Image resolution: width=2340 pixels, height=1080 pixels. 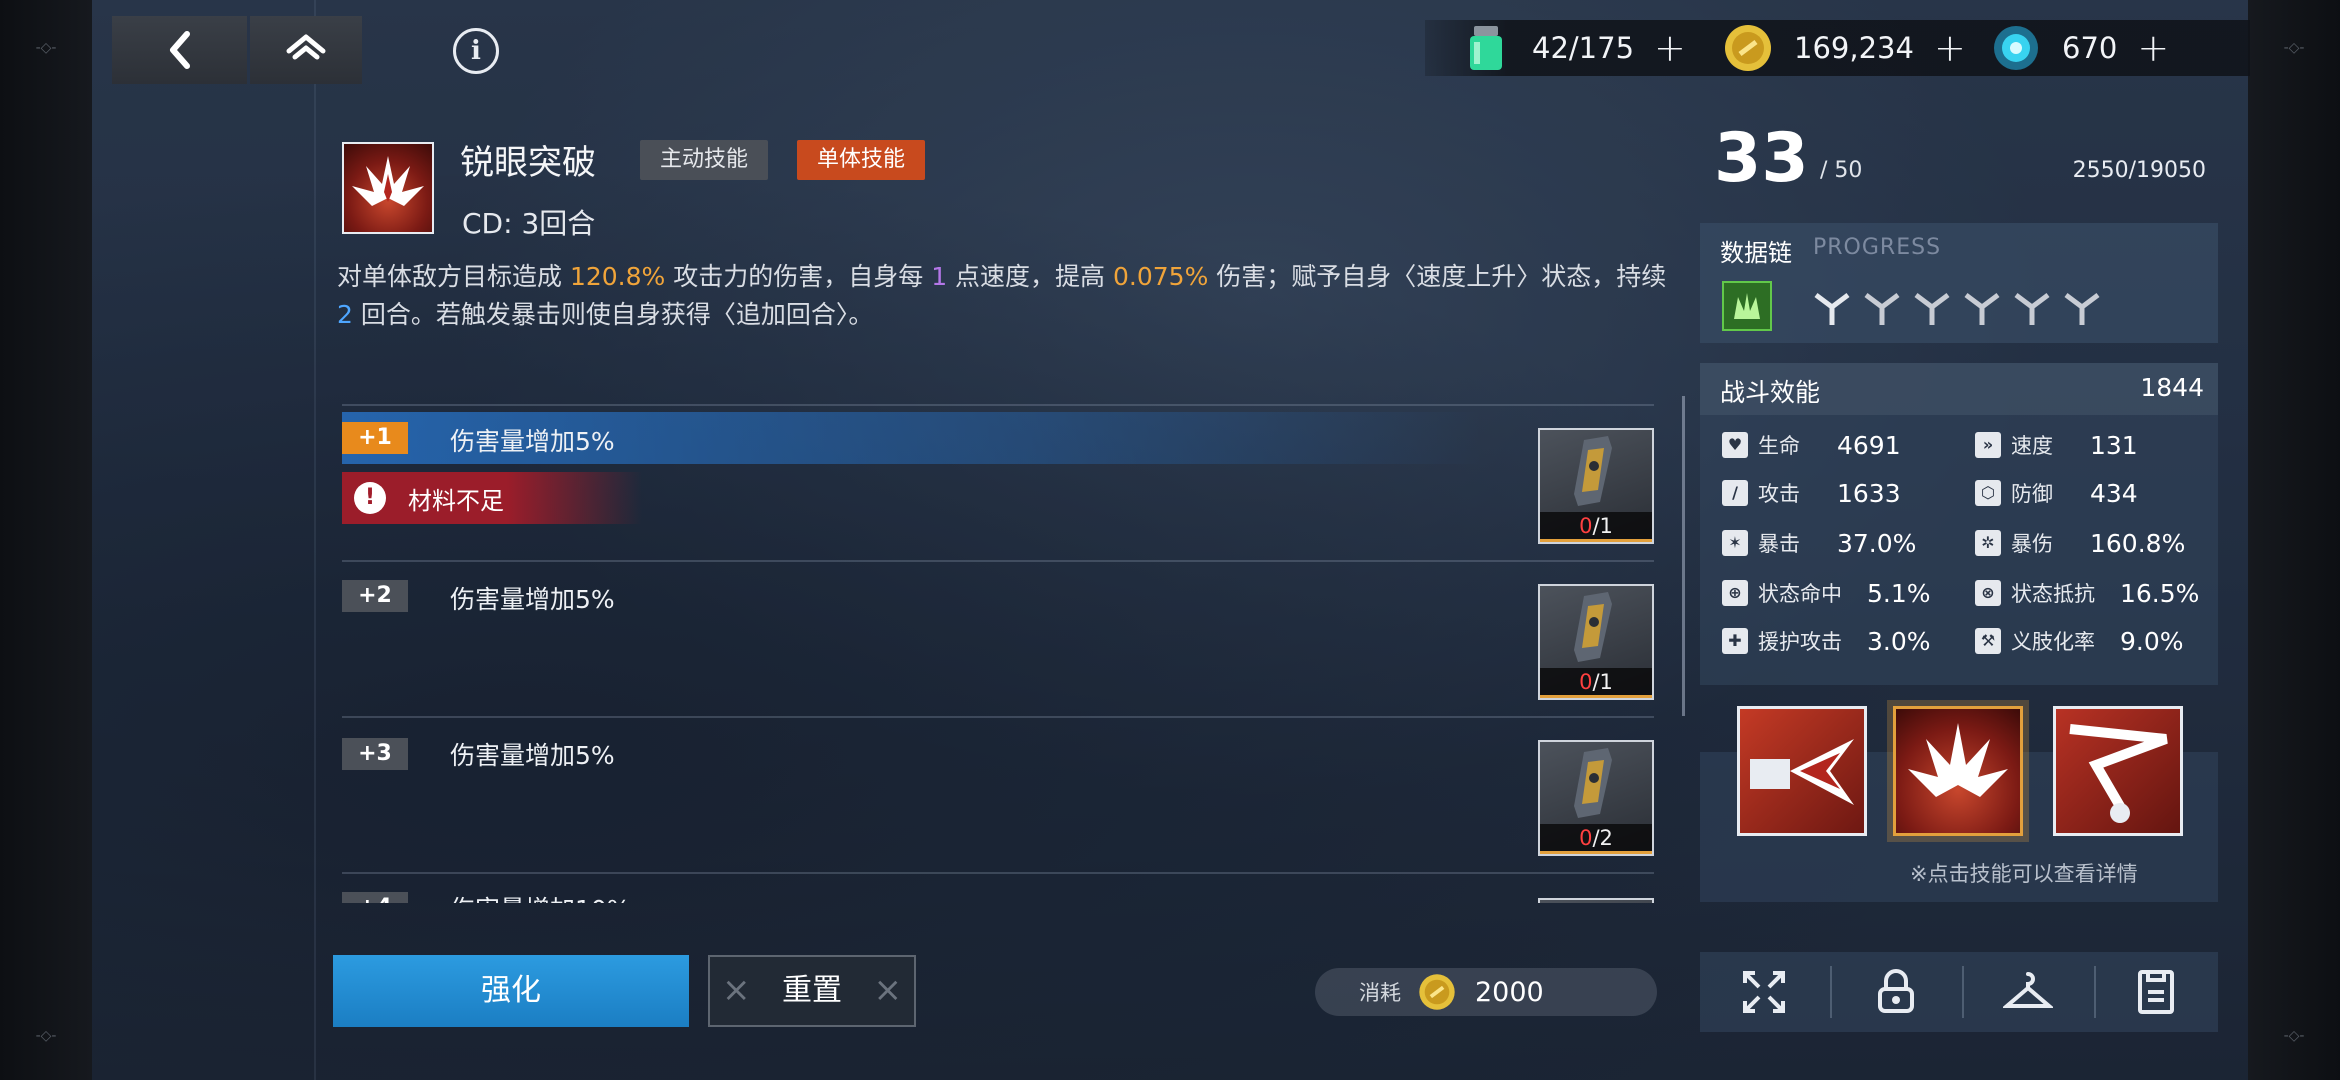 What do you see at coordinates (375, 754) in the screenshot?
I see `upgrade-level-badge: +3` at bounding box center [375, 754].